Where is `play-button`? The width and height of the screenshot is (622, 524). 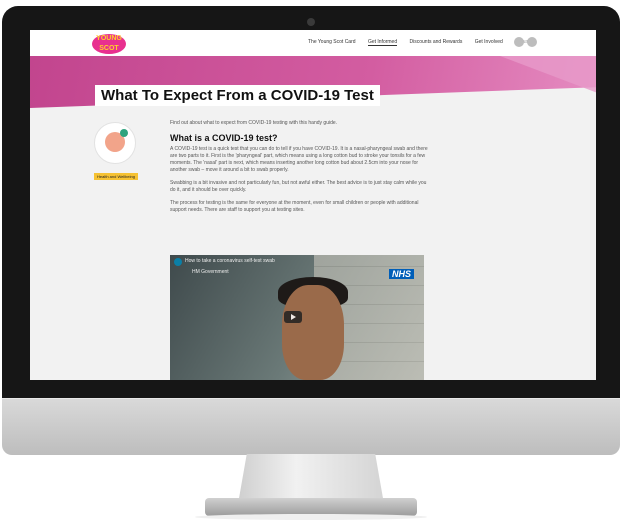 play-button is located at coordinates (293, 317).